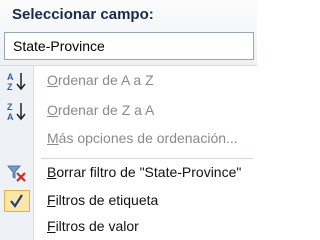 The width and height of the screenshot is (320, 240). I want to click on sort-za-menu-item: Z A Ordenar de Z a A, so click(128, 111).